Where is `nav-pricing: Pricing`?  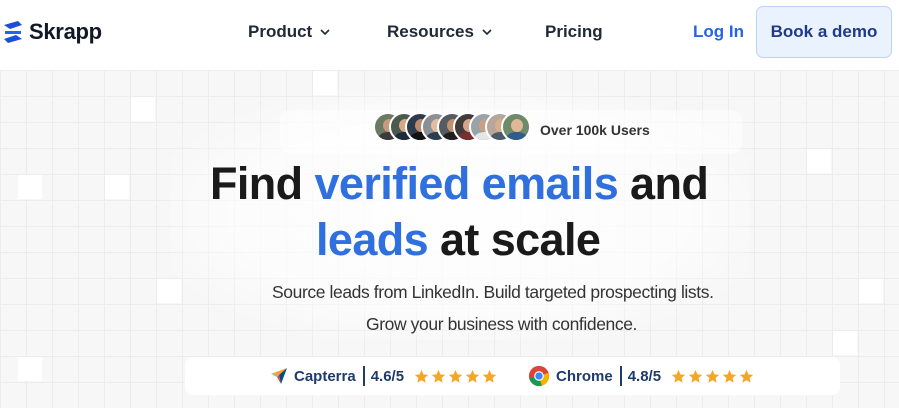 nav-pricing: Pricing is located at coordinates (574, 32).